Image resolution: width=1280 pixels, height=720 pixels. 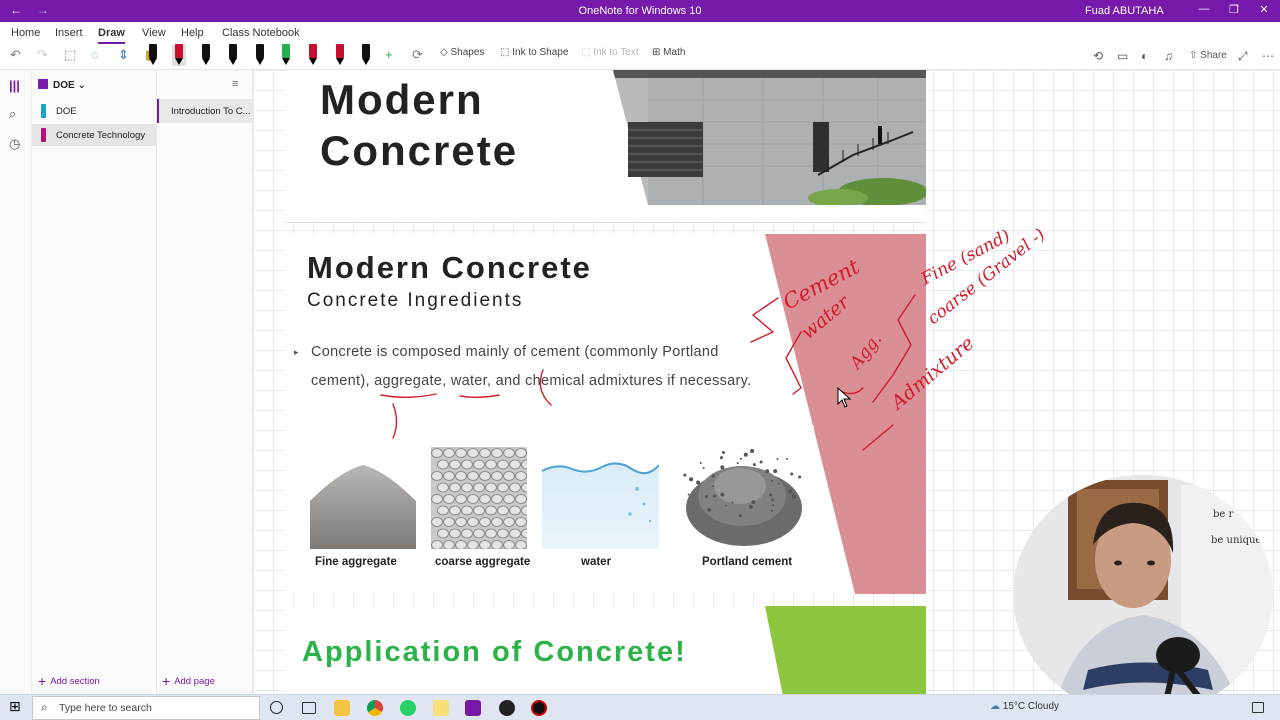 I want to click on redo-icon: ↷, so click(x=42, y=55).